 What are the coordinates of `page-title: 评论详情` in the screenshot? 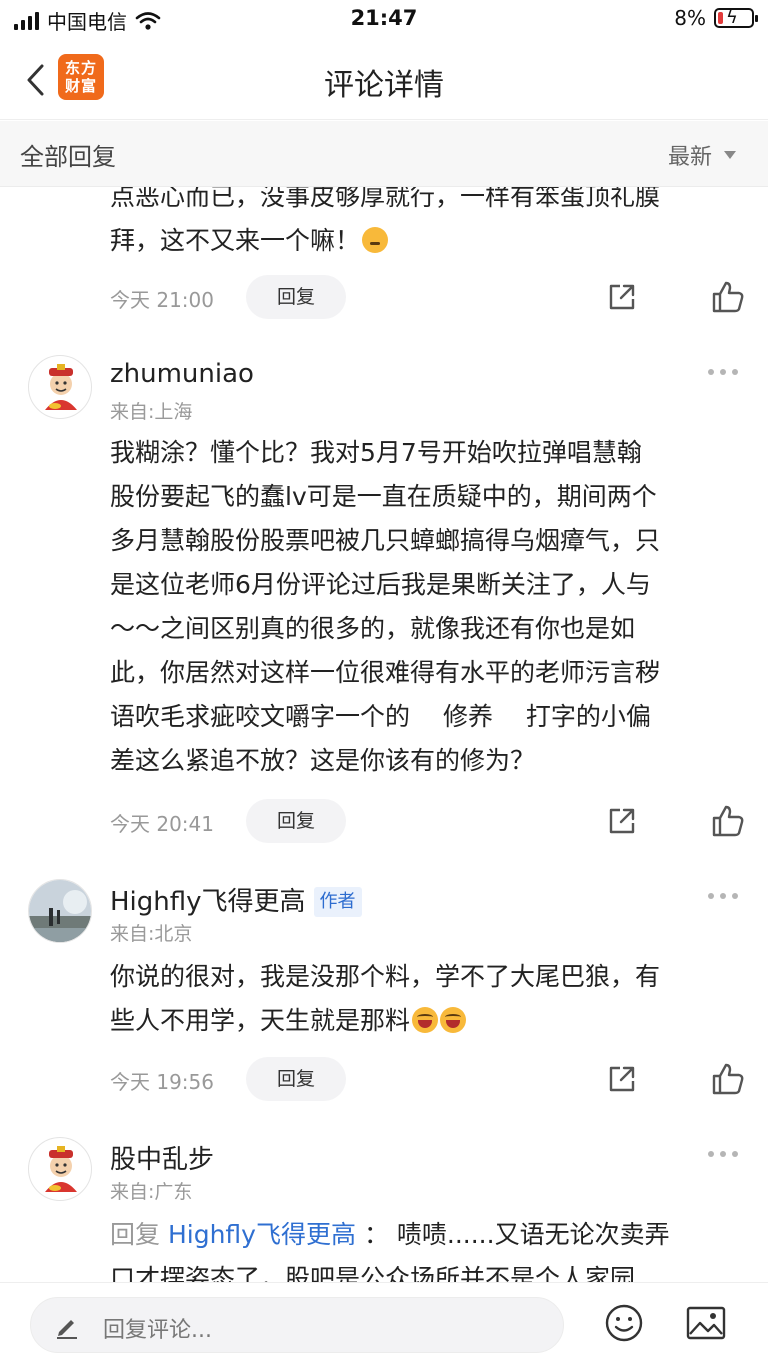 It's located at (384, 85).